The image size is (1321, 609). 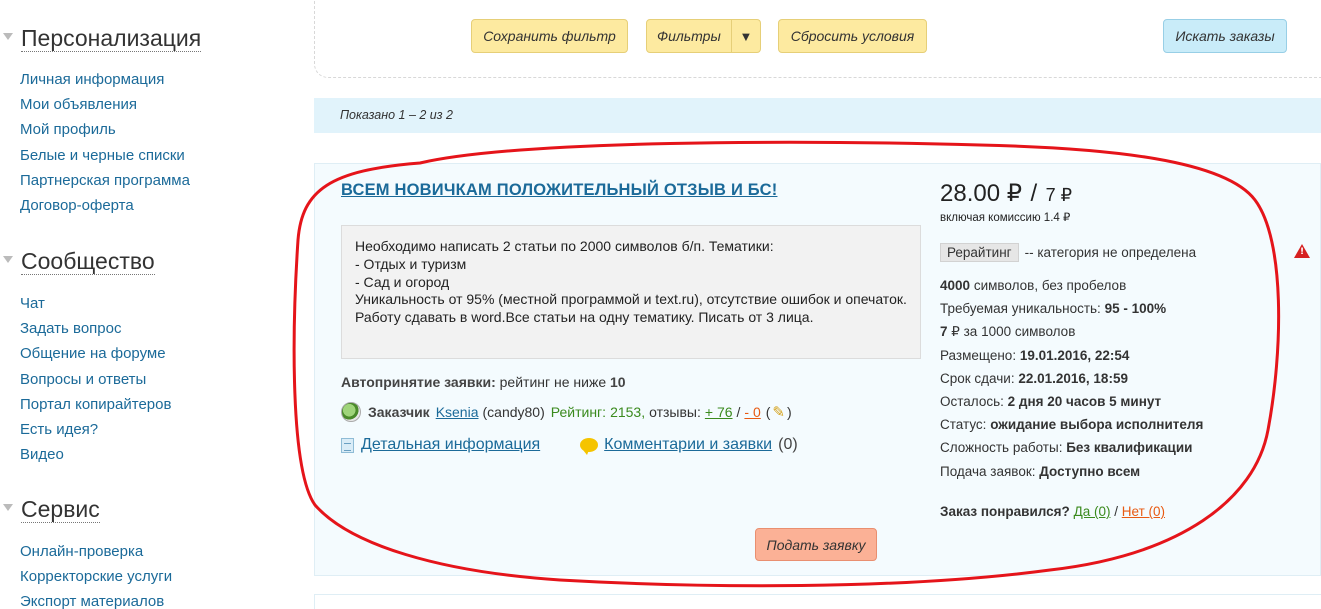 I want to click on spec-difficulty-label: Сложность работы:, so click(x=1001, y=448).